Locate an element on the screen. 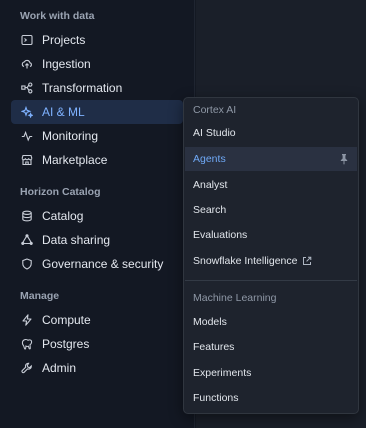  menu-item-label: Snowflake Intelligence is located at coordinates (245, 261).